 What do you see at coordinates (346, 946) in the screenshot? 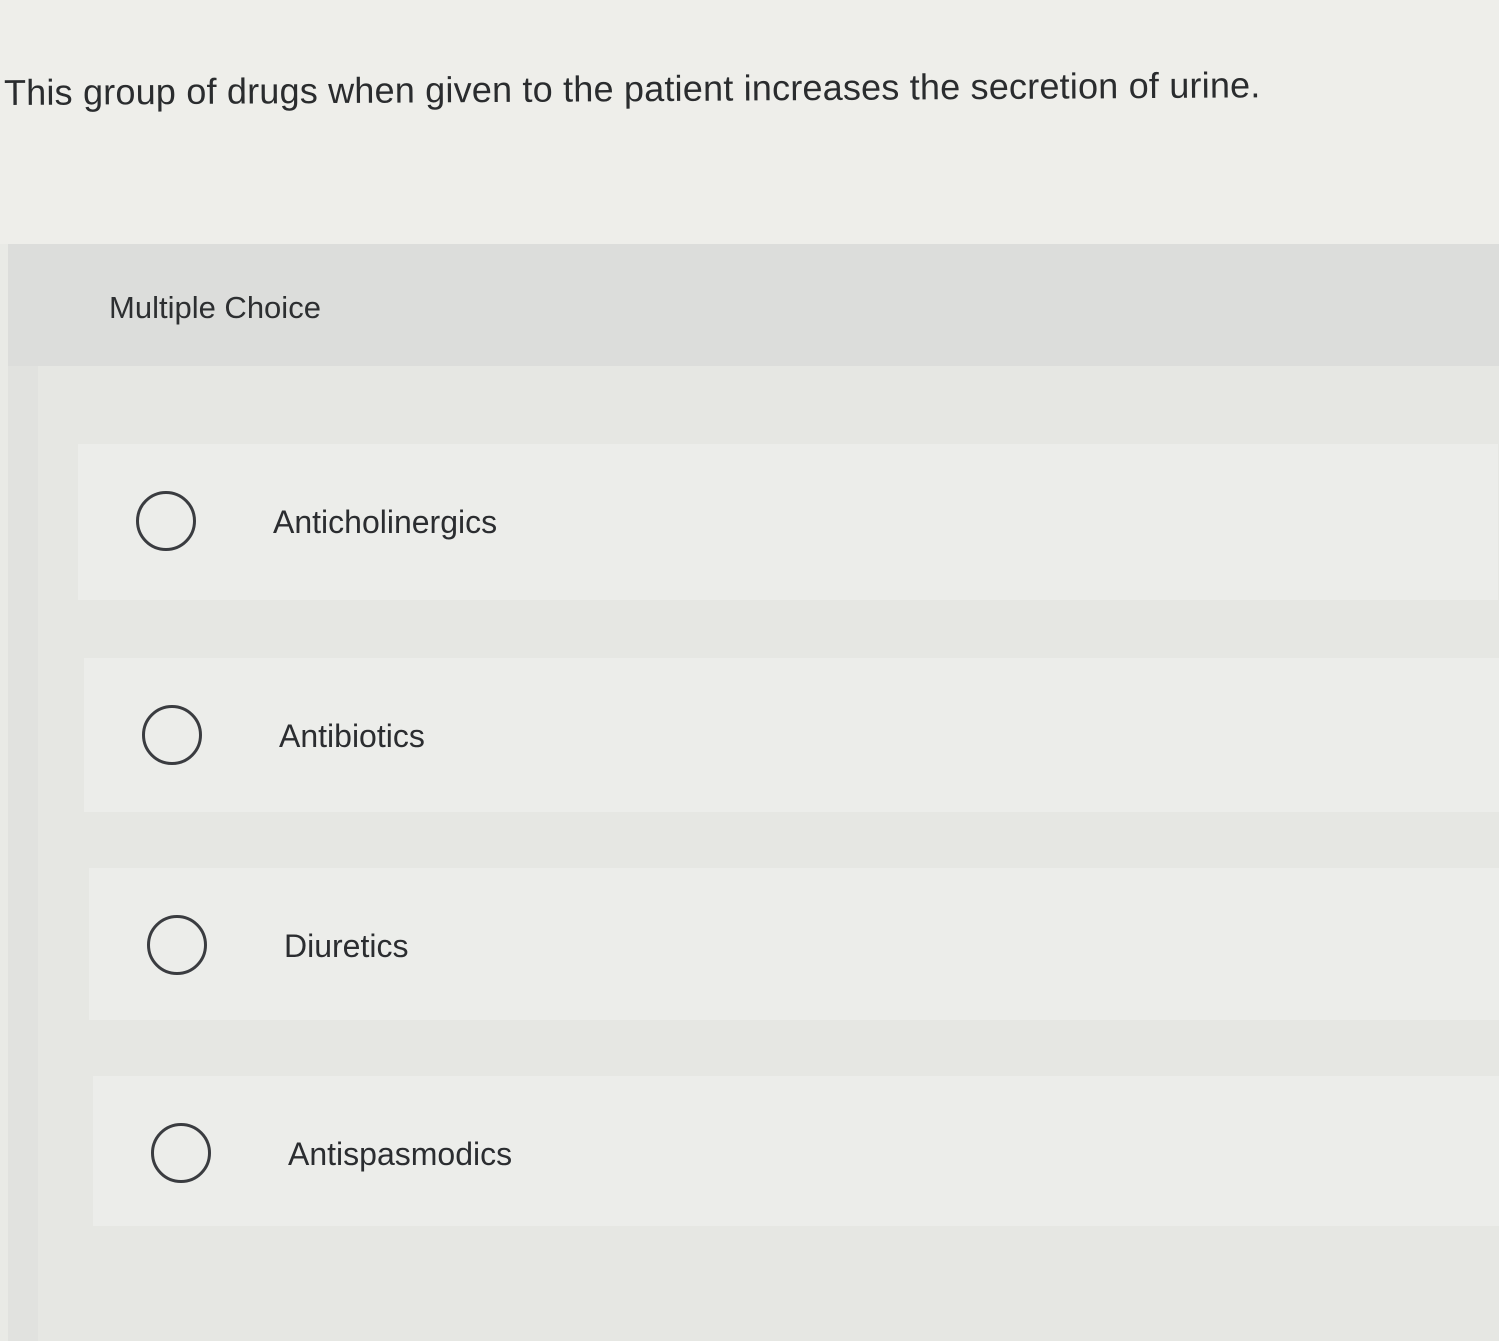
I see `option-label: Diuretics` at bounding box center [346, 946].